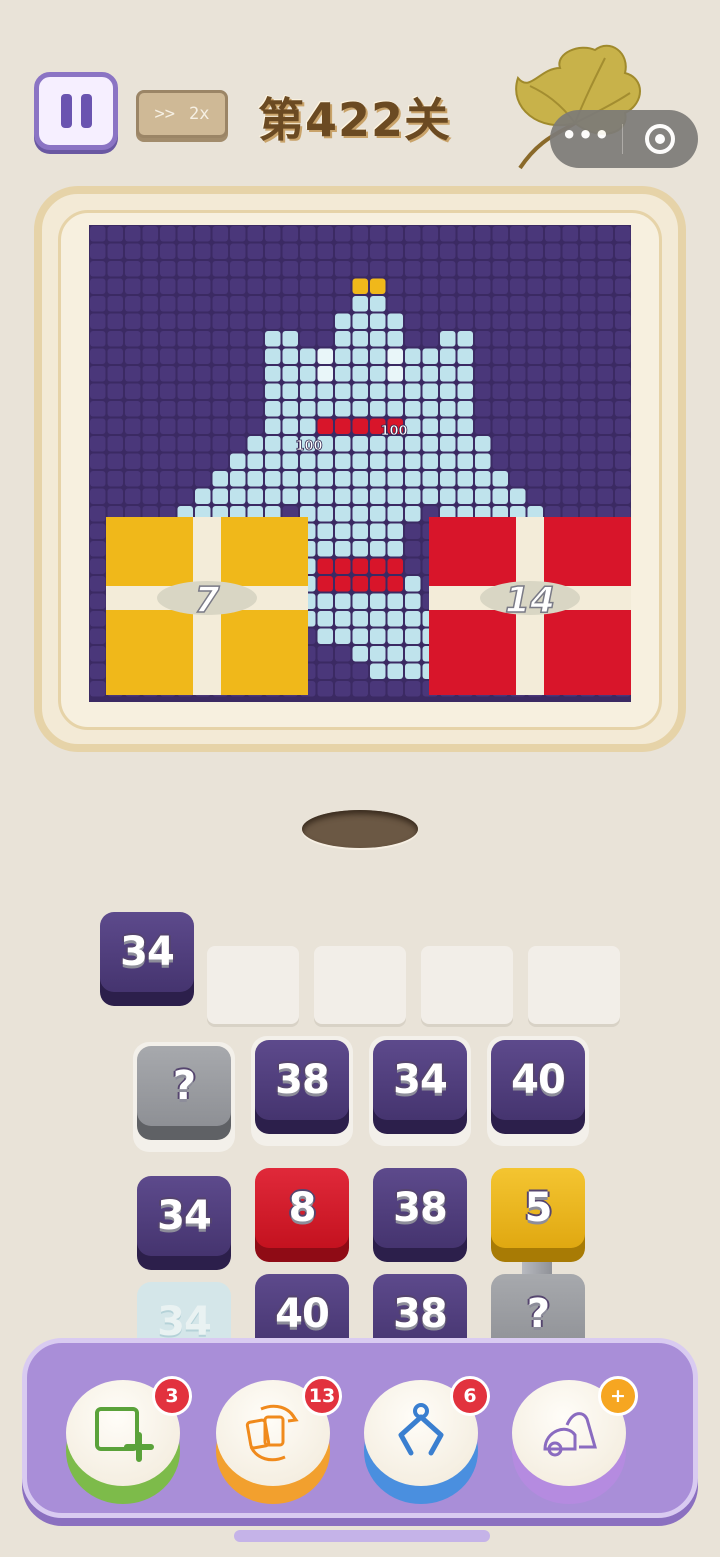 The image size is (720, 1557). What do you see at coordinates (618, 1396) in the screenshot?
I see `tool-add-badge: +` at bounding box center [618, 1396].